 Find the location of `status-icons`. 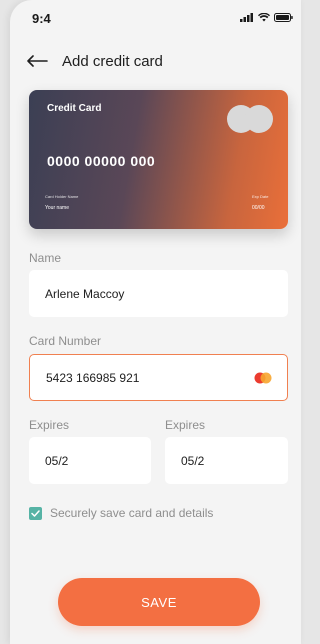

status-icons is located at coordinates (266, 17).